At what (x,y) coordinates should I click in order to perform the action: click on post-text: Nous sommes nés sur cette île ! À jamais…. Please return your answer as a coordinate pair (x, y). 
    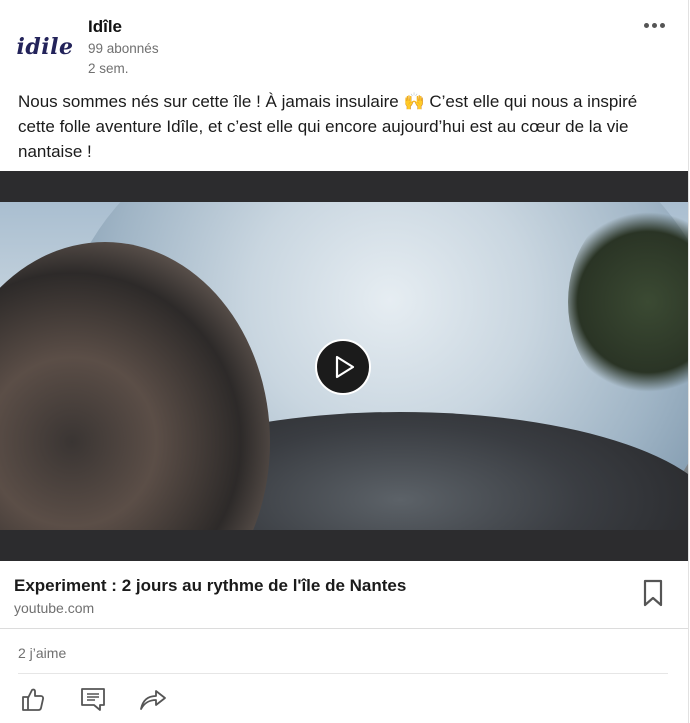
    Looking at the image, I should click on (328, 126).